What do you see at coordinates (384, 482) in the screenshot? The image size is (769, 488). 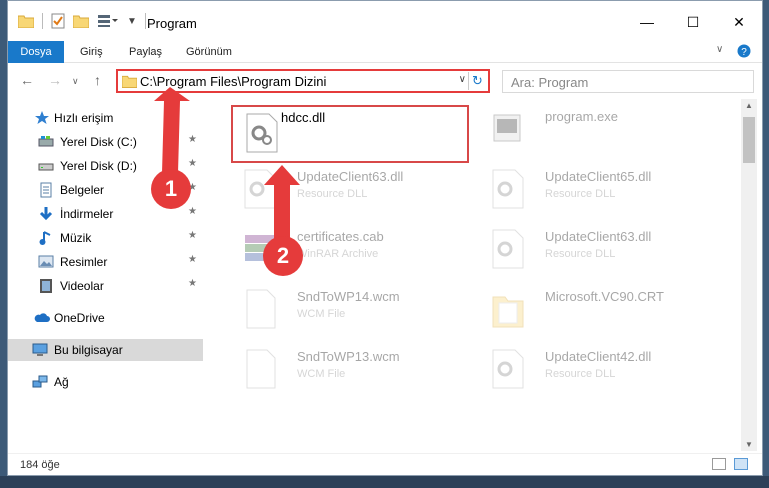 I see `desktop-background` at bounding box center [384, 482].